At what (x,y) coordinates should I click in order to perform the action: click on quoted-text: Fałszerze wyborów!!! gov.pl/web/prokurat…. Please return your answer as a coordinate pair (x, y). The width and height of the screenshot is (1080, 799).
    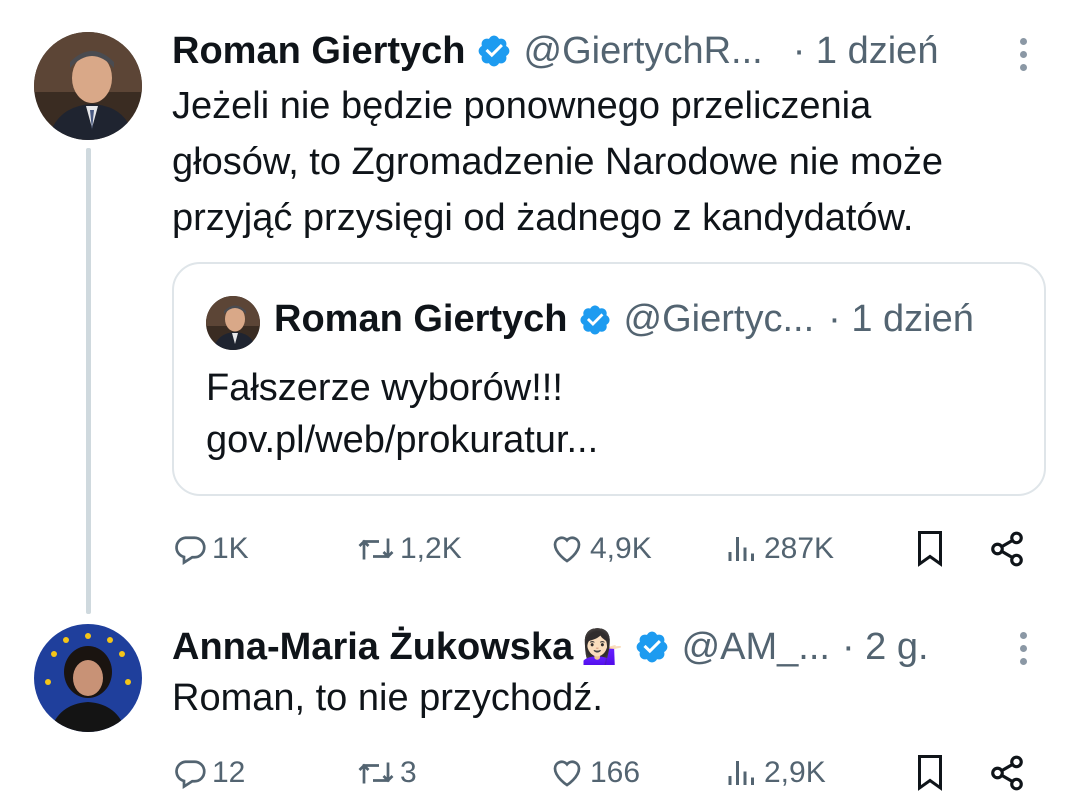
    Looking at the image, I should click on (402, 414).